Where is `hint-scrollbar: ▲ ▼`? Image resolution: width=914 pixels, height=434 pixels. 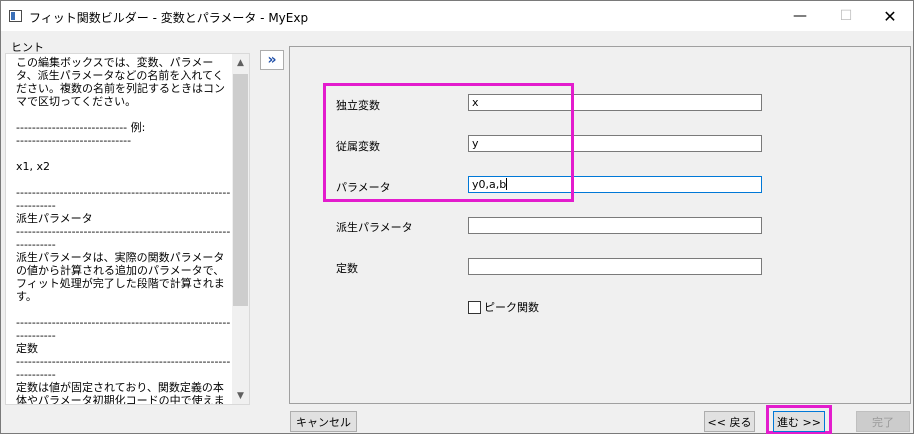
hint-scrollbar: ▲ ▼ is located at coordinates (240, 229).